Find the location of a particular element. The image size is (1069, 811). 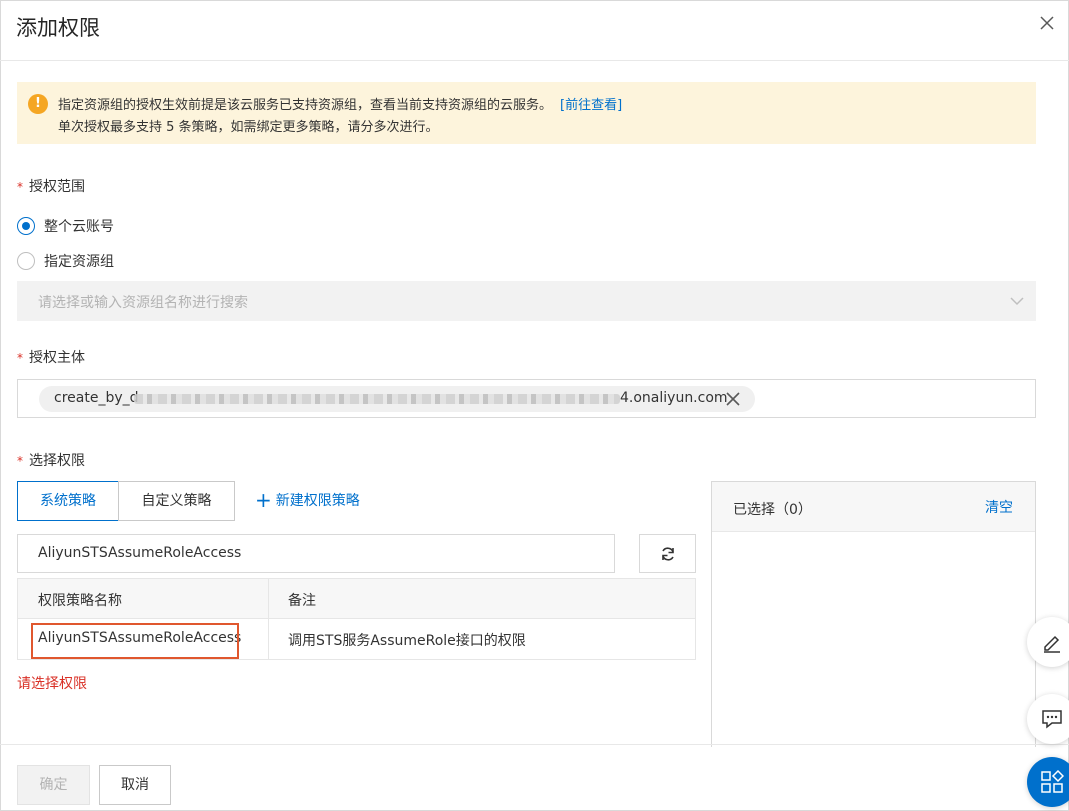

radio-unchecked-icon is located at coordinates (26, 261).